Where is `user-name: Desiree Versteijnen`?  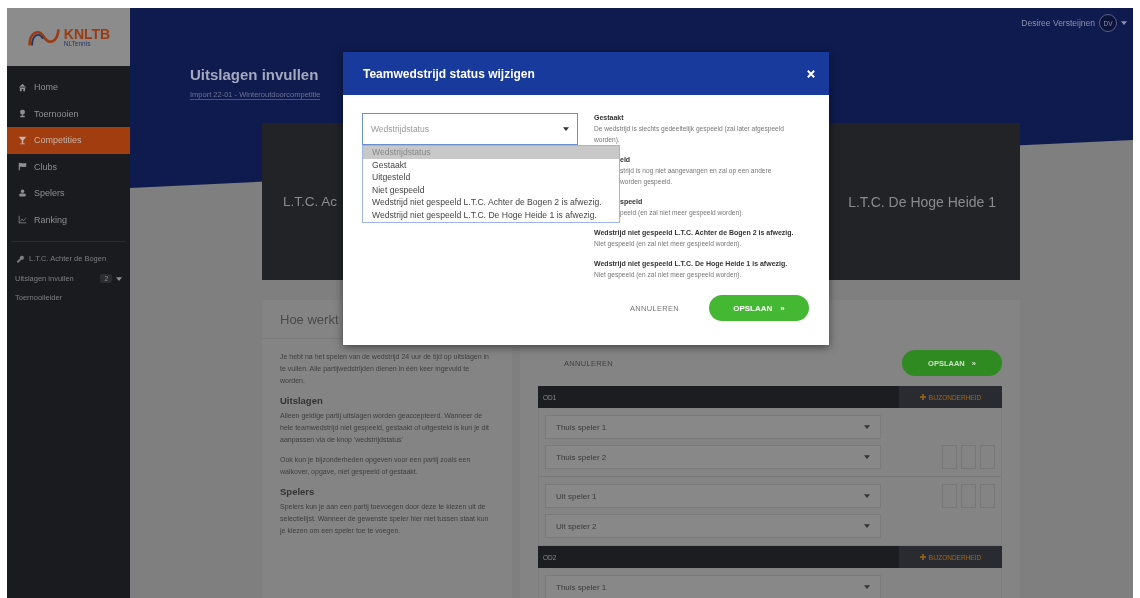
user-name: Desiree Versteijnen is located at coordinates (1058, 23).